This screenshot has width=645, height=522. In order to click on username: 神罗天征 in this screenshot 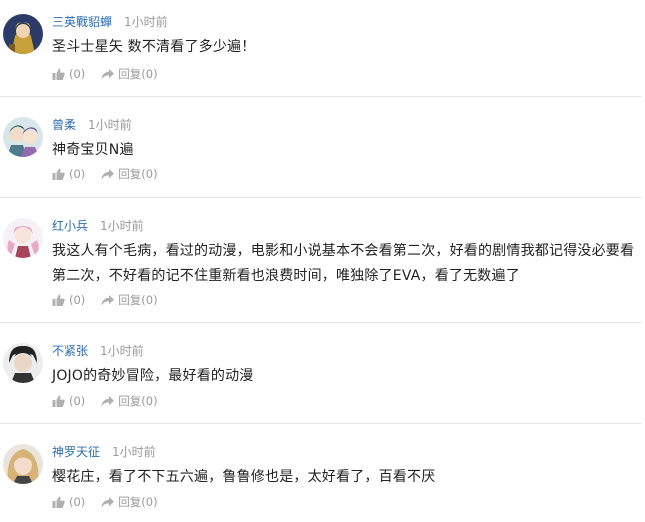, I will do `click(76, 452)`.